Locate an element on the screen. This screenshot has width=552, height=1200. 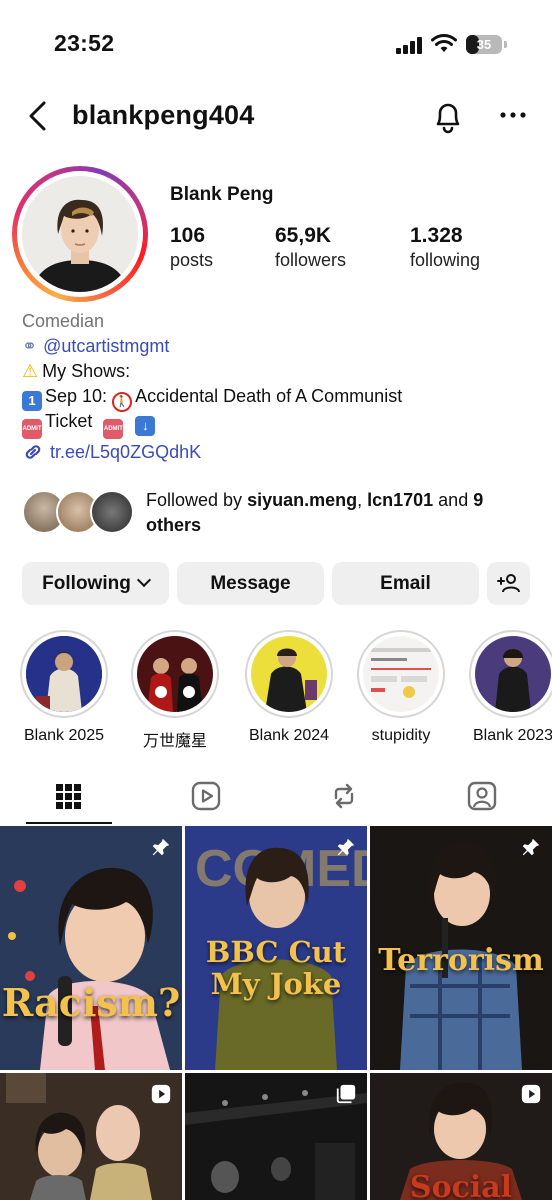
bio-category: Comedian is located at coordinates (63, 321).